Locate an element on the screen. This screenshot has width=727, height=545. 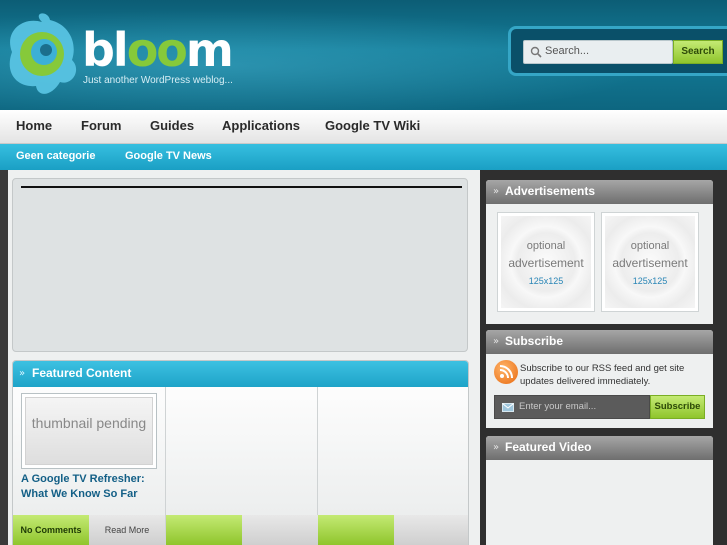
category-item-geen-categorie: Geen categorie is located at coordinates (55, 156).